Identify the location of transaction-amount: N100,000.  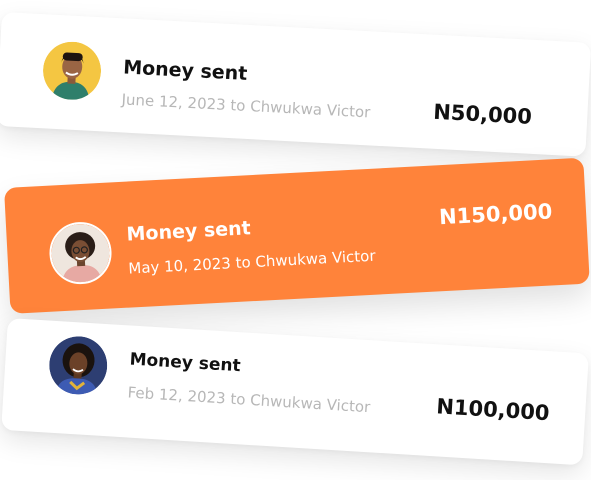
(493, 410).